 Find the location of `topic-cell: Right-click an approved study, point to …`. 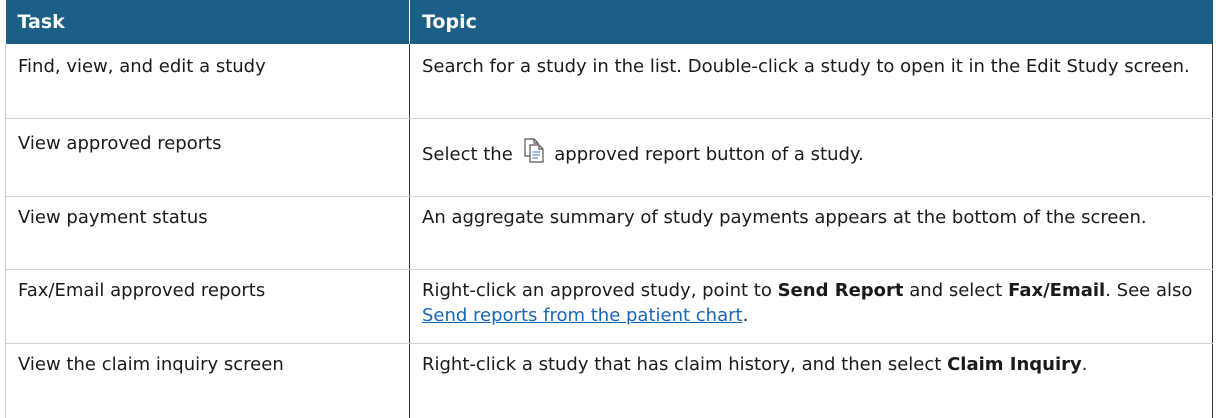

topic-cell: Right-click an approved study, point to … is located at coordinates (811, 307).